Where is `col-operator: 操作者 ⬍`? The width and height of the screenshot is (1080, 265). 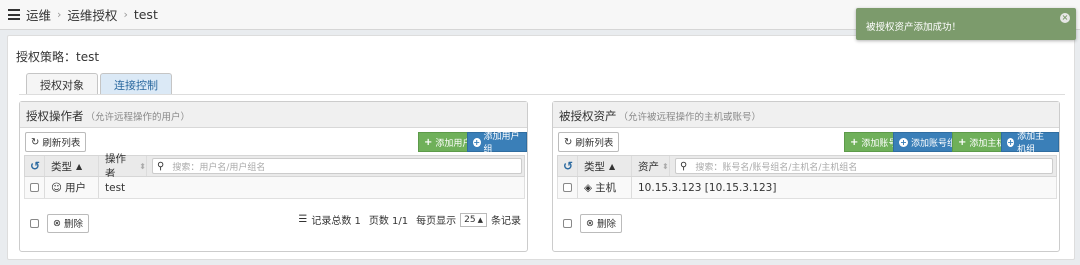 col-operator: 操作者 ⬍ is located at coordinates (123, 166).